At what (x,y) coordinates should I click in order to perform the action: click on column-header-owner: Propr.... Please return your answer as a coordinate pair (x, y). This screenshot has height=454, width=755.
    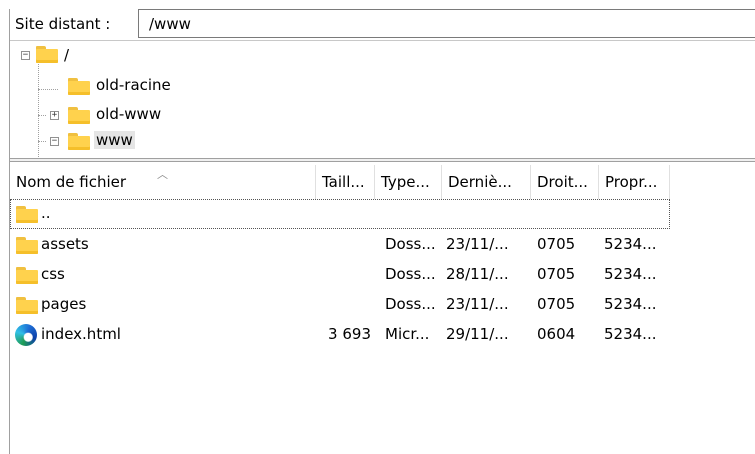
    Looking at the image, I should click on (634, 182).